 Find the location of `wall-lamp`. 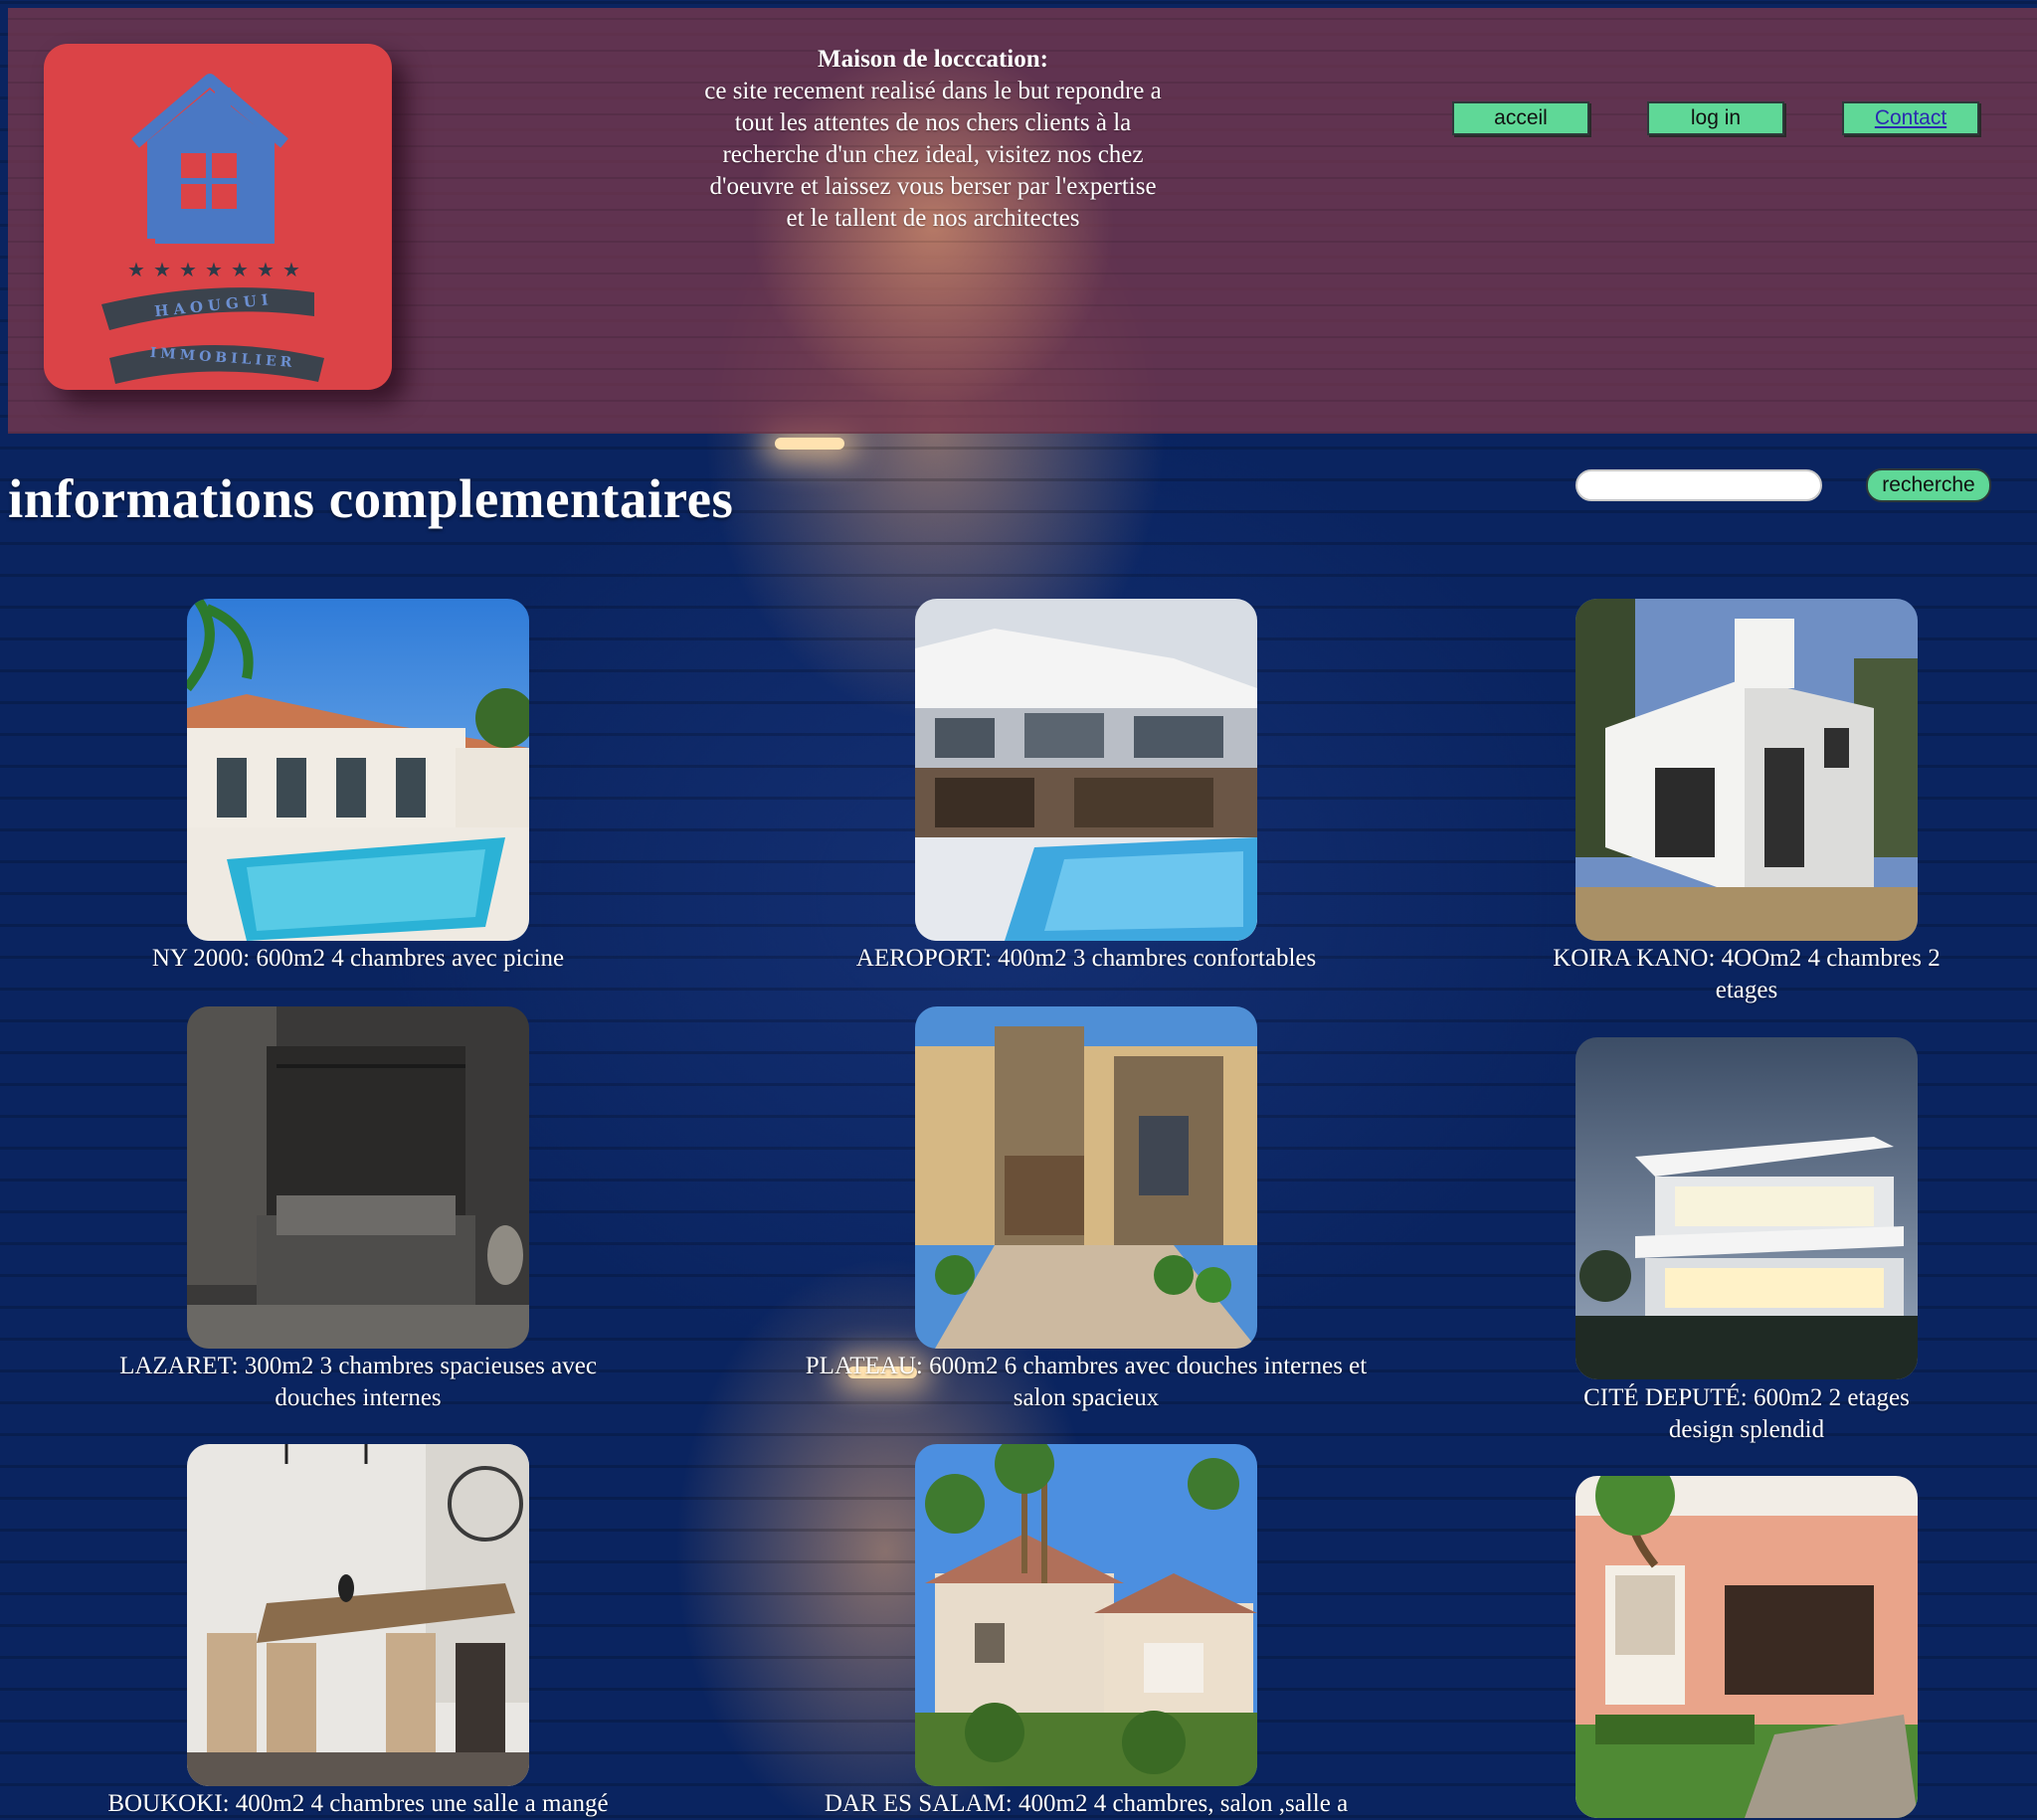

wall-lamp is located at coordinates (809, 444).